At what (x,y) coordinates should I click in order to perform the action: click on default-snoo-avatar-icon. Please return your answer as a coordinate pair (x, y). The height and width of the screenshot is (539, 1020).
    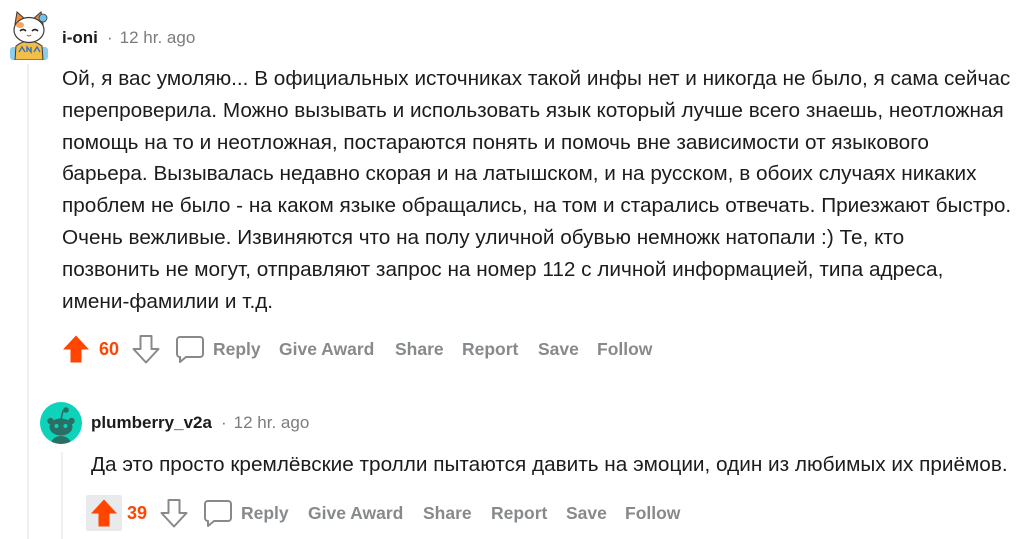
    Looking at the image, I should click on (61, 423).